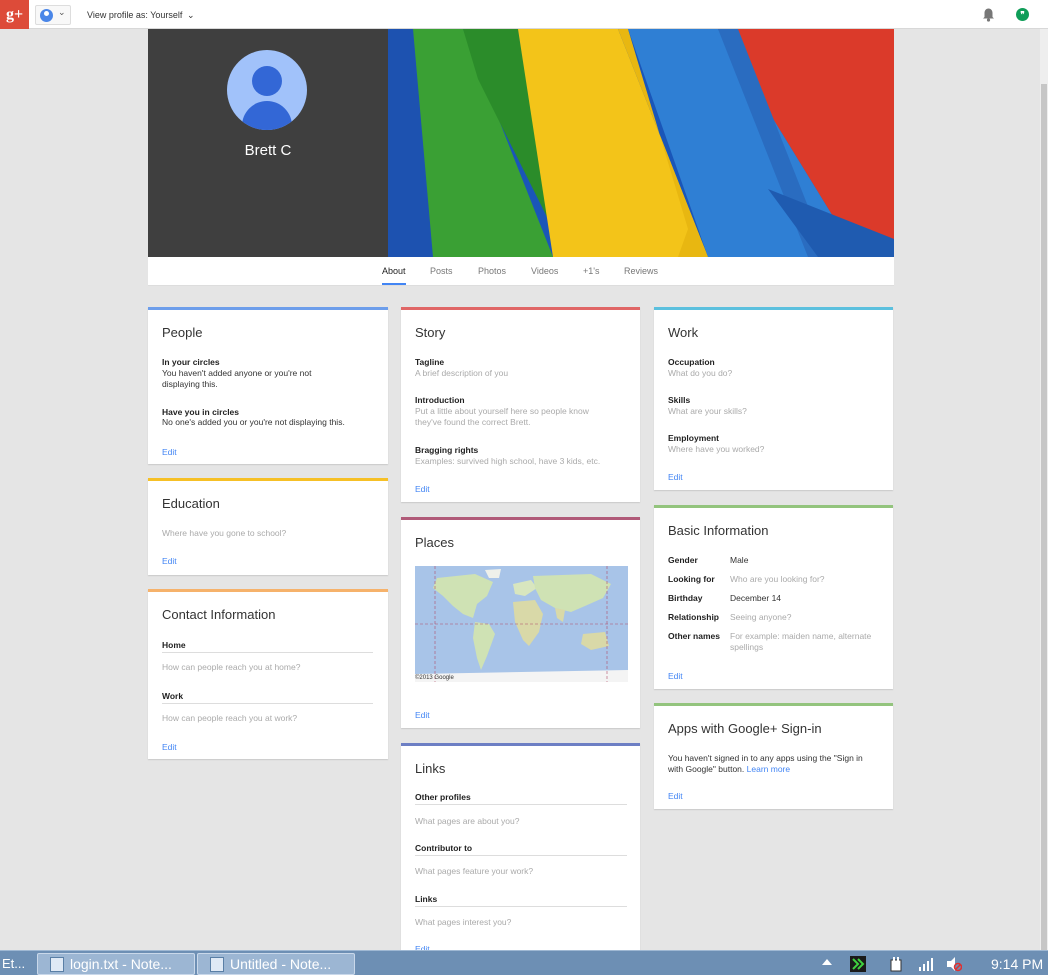 This screenshot has width=1048, height=975. What do you see at coordinates (954, 964) in the screenshot?
I see `volume-muted-icon` at bounding box center [954, 964].